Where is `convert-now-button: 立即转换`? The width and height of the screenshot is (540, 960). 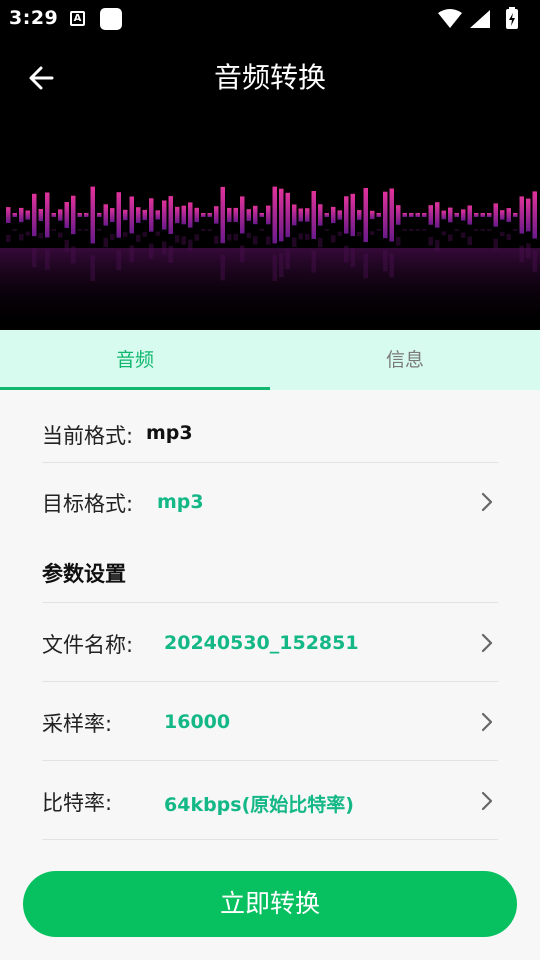 convert-now-button: 立即转换 is located at coordinates (270, 904).